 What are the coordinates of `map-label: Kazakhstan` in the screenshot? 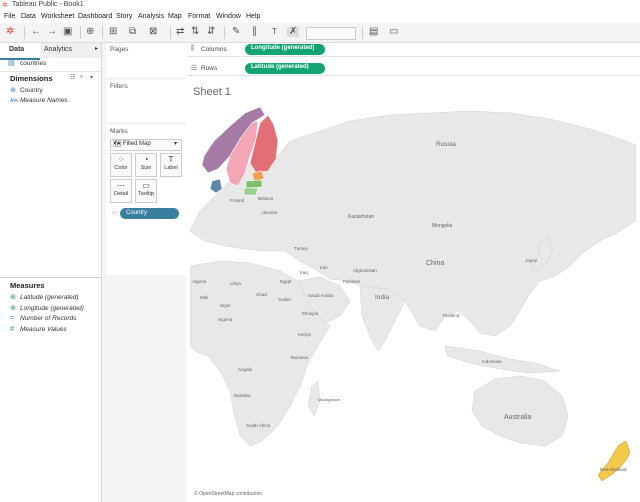 It's located at (361, 217).